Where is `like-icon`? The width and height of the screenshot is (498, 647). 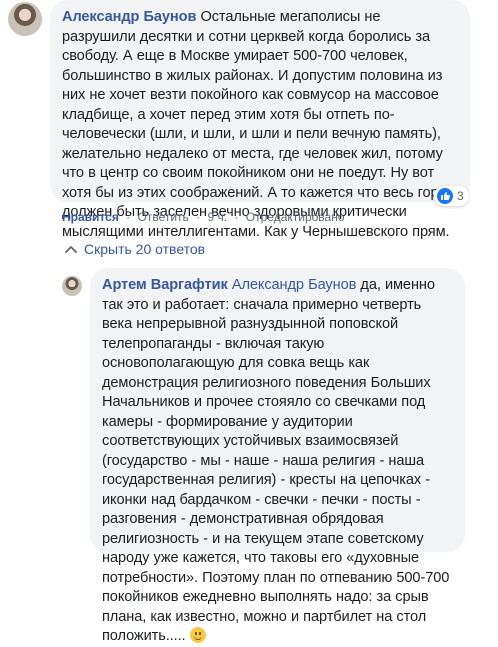 like-icon is located at coordinates (445, 196).